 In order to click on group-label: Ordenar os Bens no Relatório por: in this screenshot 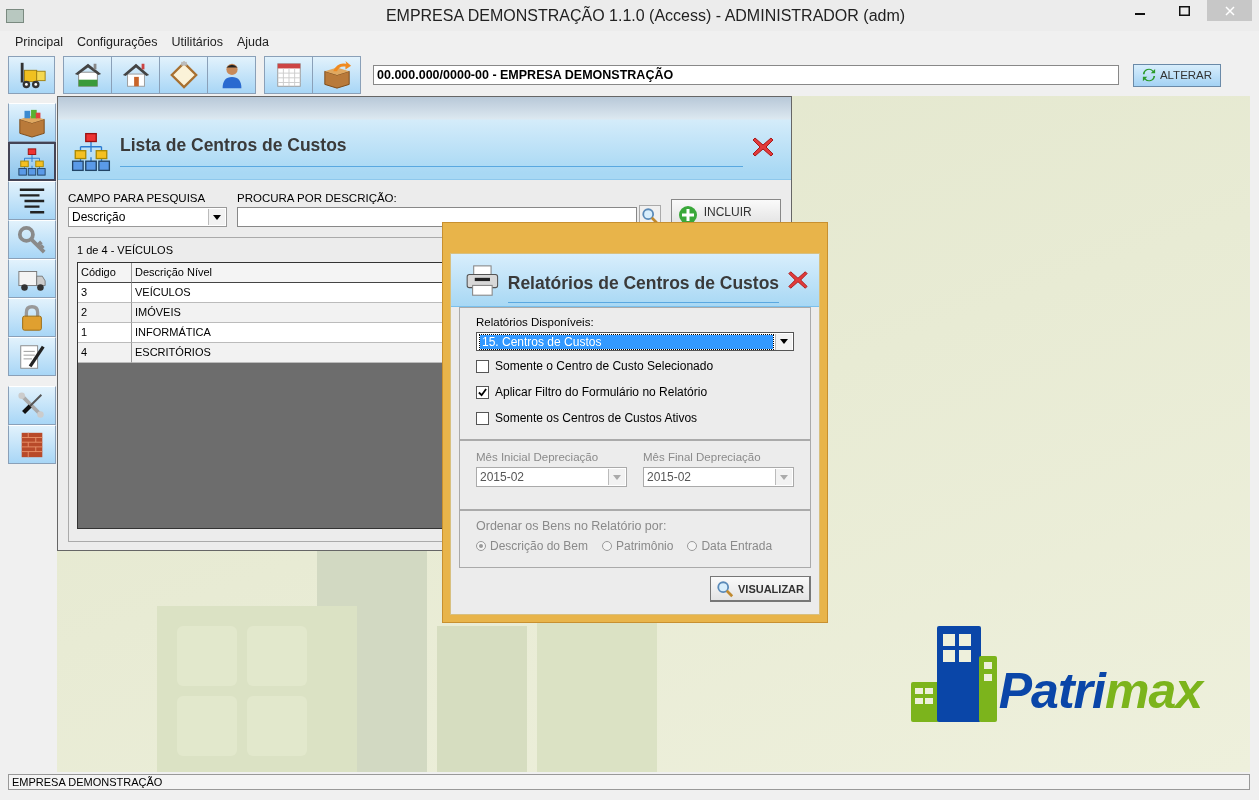, I will do `click(572, 526)`.